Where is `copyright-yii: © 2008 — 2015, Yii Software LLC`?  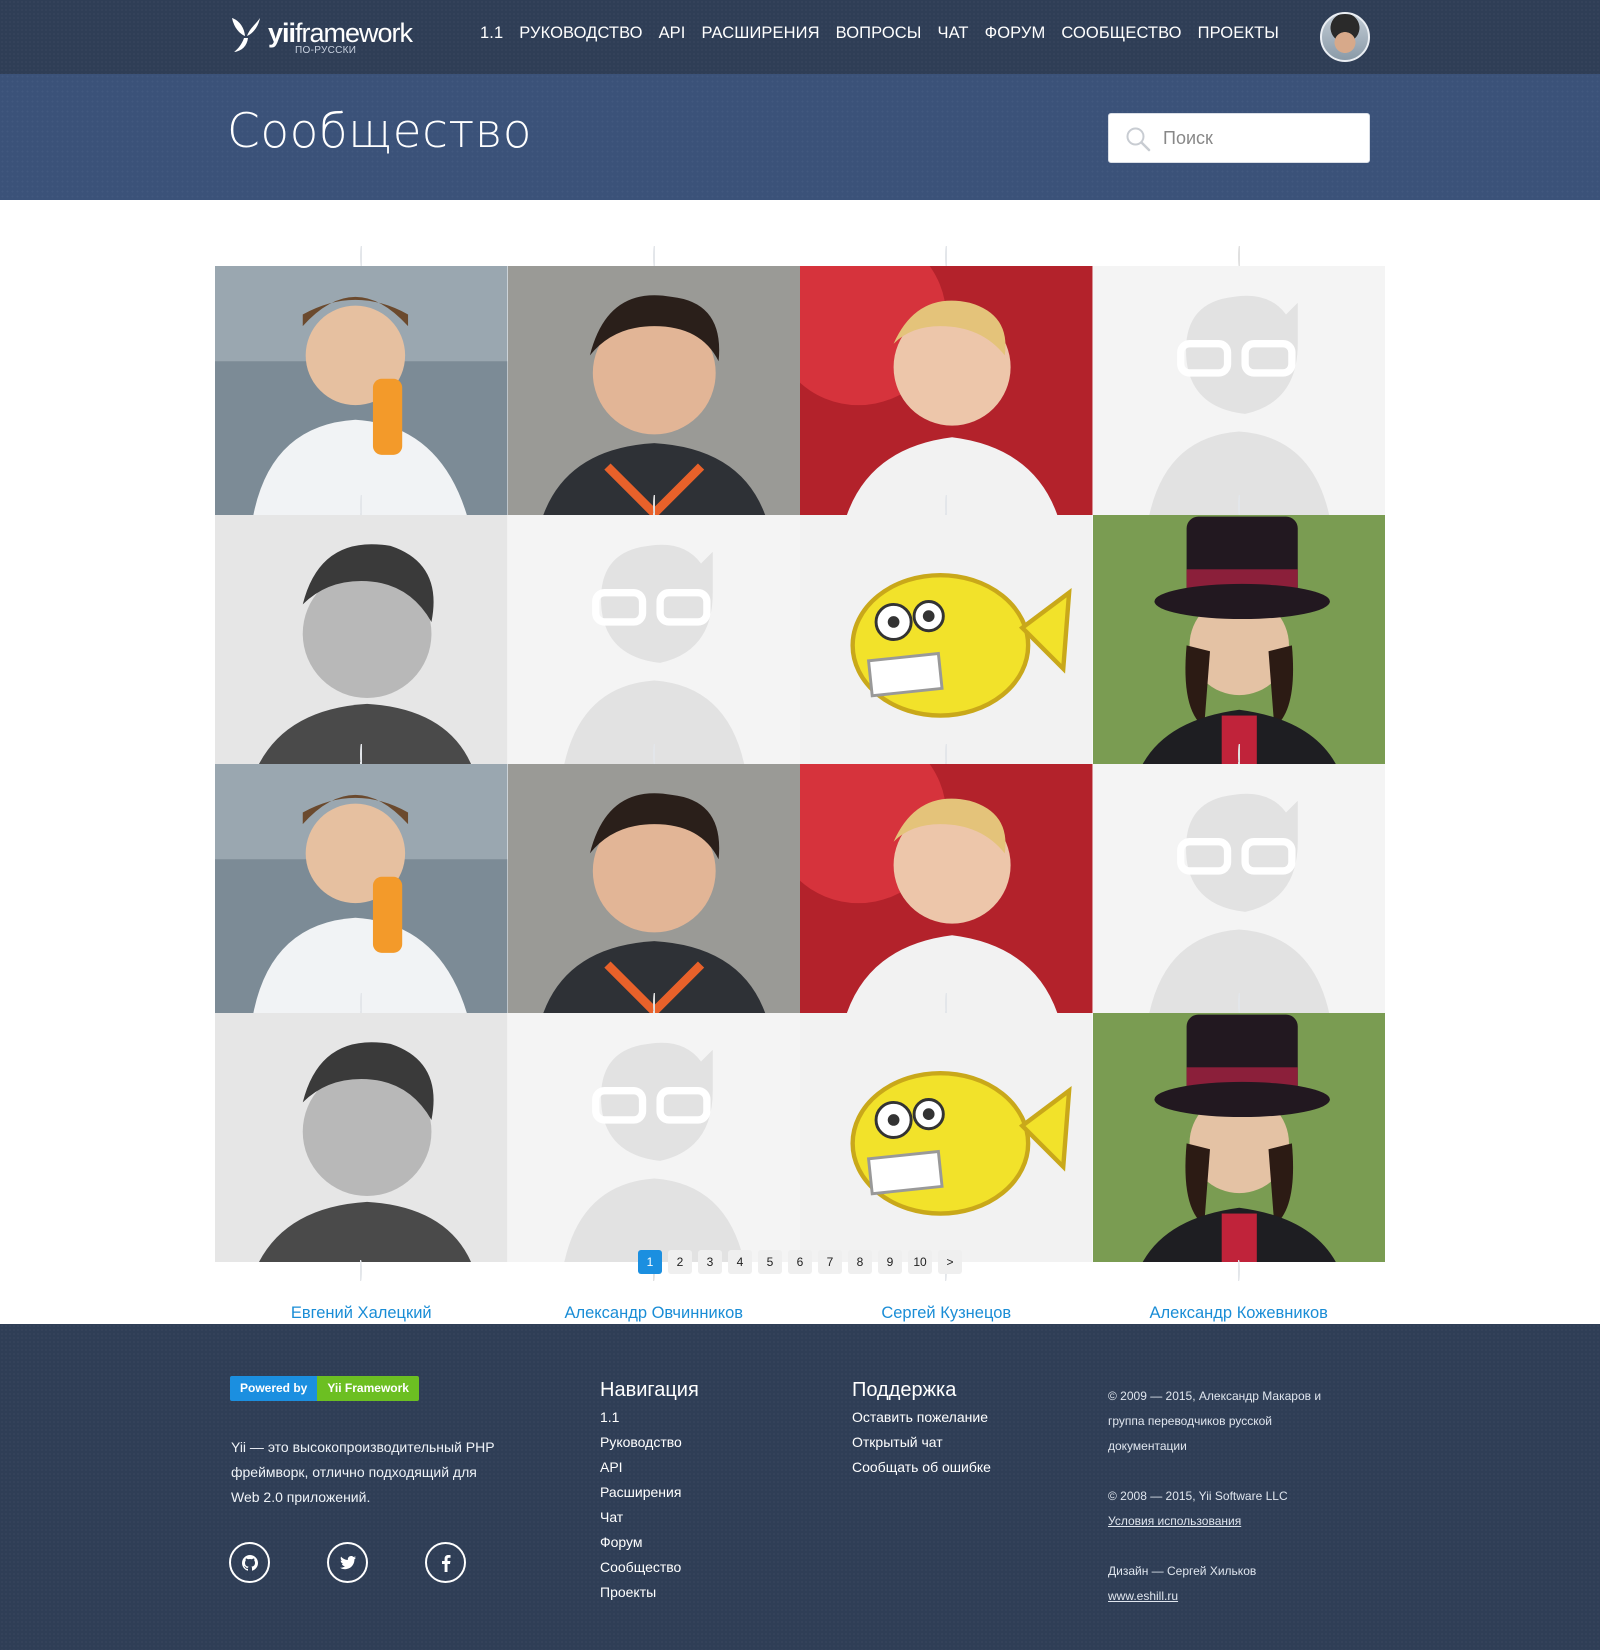
copyright-yii: © 2008 — 2015, Yii Software LLC is located at coordinates (1198, 1496).